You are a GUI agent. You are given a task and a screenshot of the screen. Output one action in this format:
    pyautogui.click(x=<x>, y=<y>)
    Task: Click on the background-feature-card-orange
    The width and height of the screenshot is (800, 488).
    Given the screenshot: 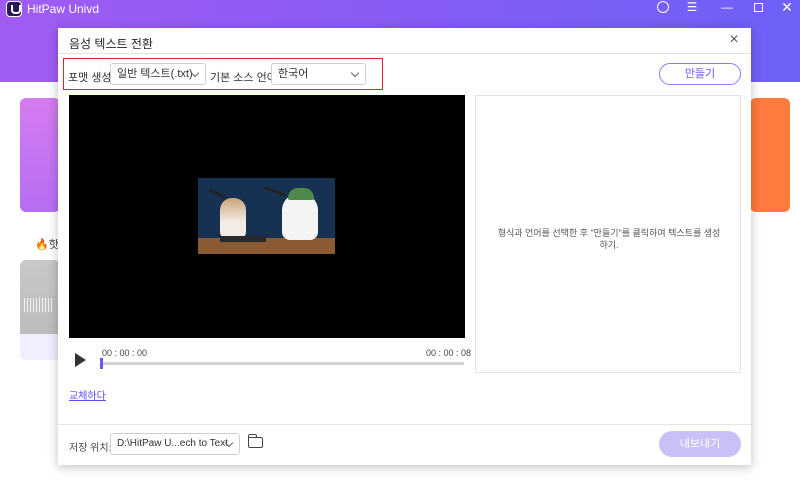 What is the action you would take?
    pyautogui.click(x=770, y=155)
    